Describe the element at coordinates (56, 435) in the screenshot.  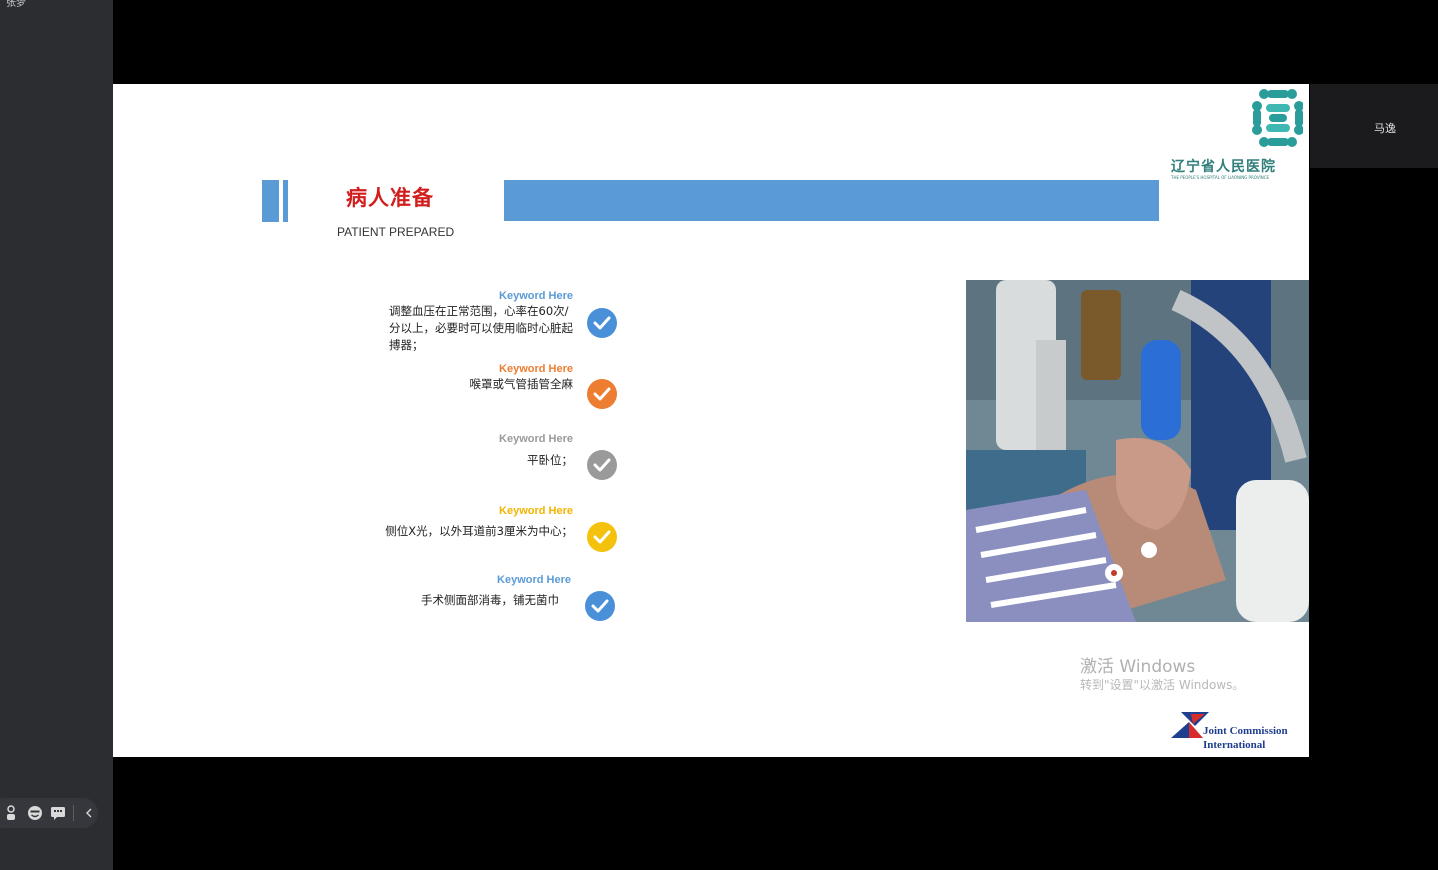
I see `left-sidebar: 张梦` at that location.